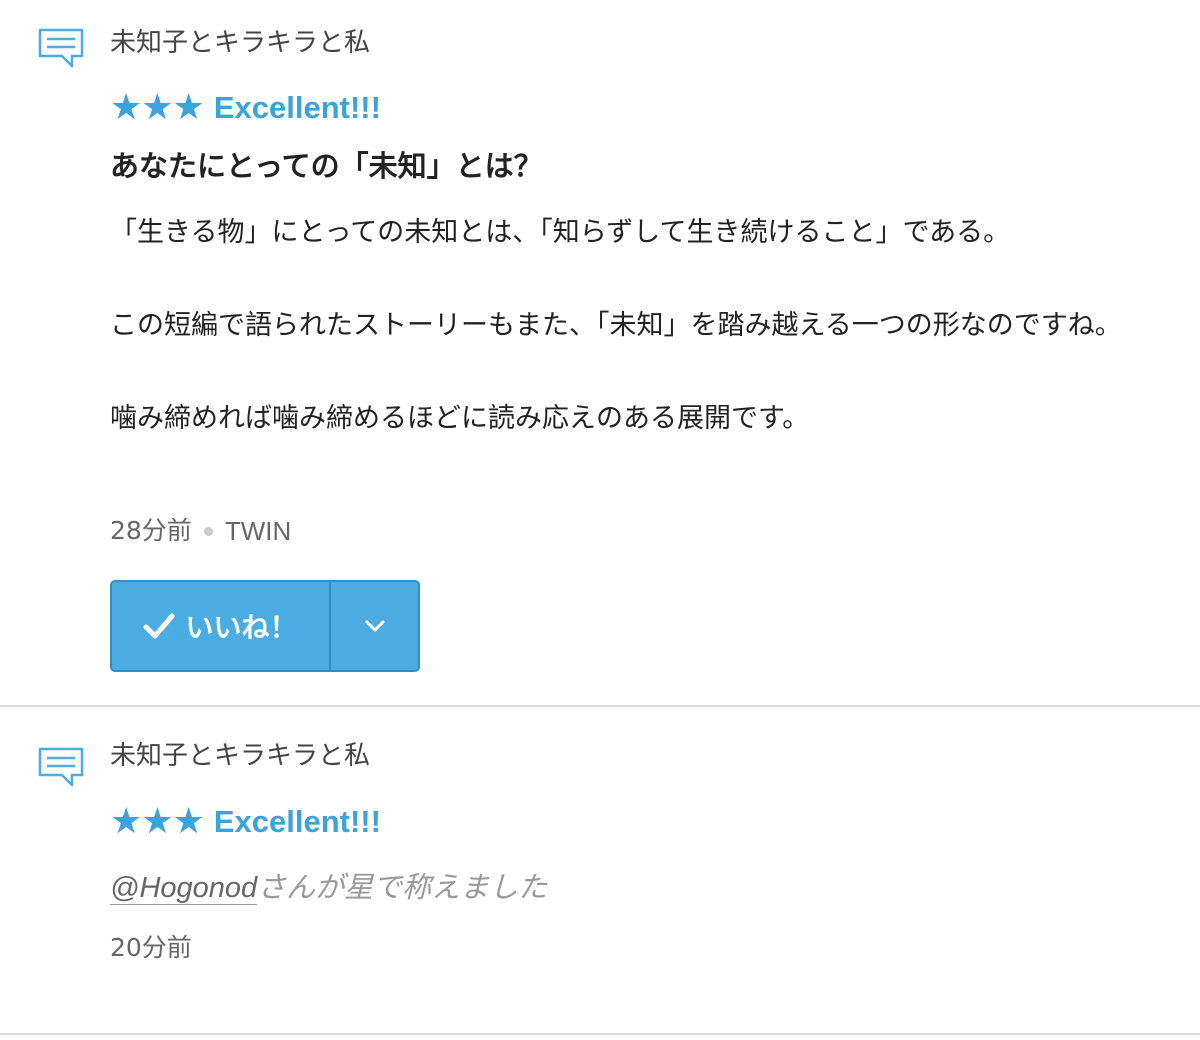  I want to click on review-heading: あなたにとっての「未知」とは？, so click(326, 166).